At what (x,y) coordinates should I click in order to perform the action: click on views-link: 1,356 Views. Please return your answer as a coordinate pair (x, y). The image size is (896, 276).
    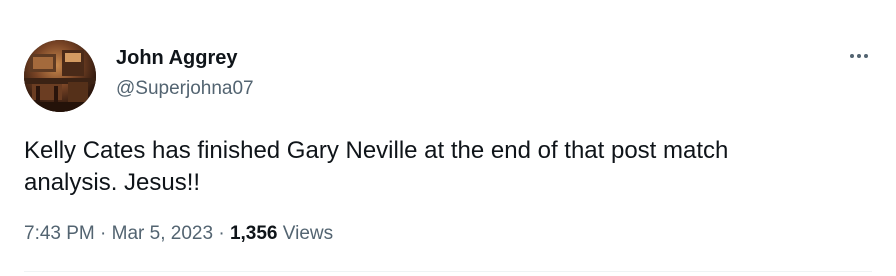
    Looking at the image, I should click on (281, 233).